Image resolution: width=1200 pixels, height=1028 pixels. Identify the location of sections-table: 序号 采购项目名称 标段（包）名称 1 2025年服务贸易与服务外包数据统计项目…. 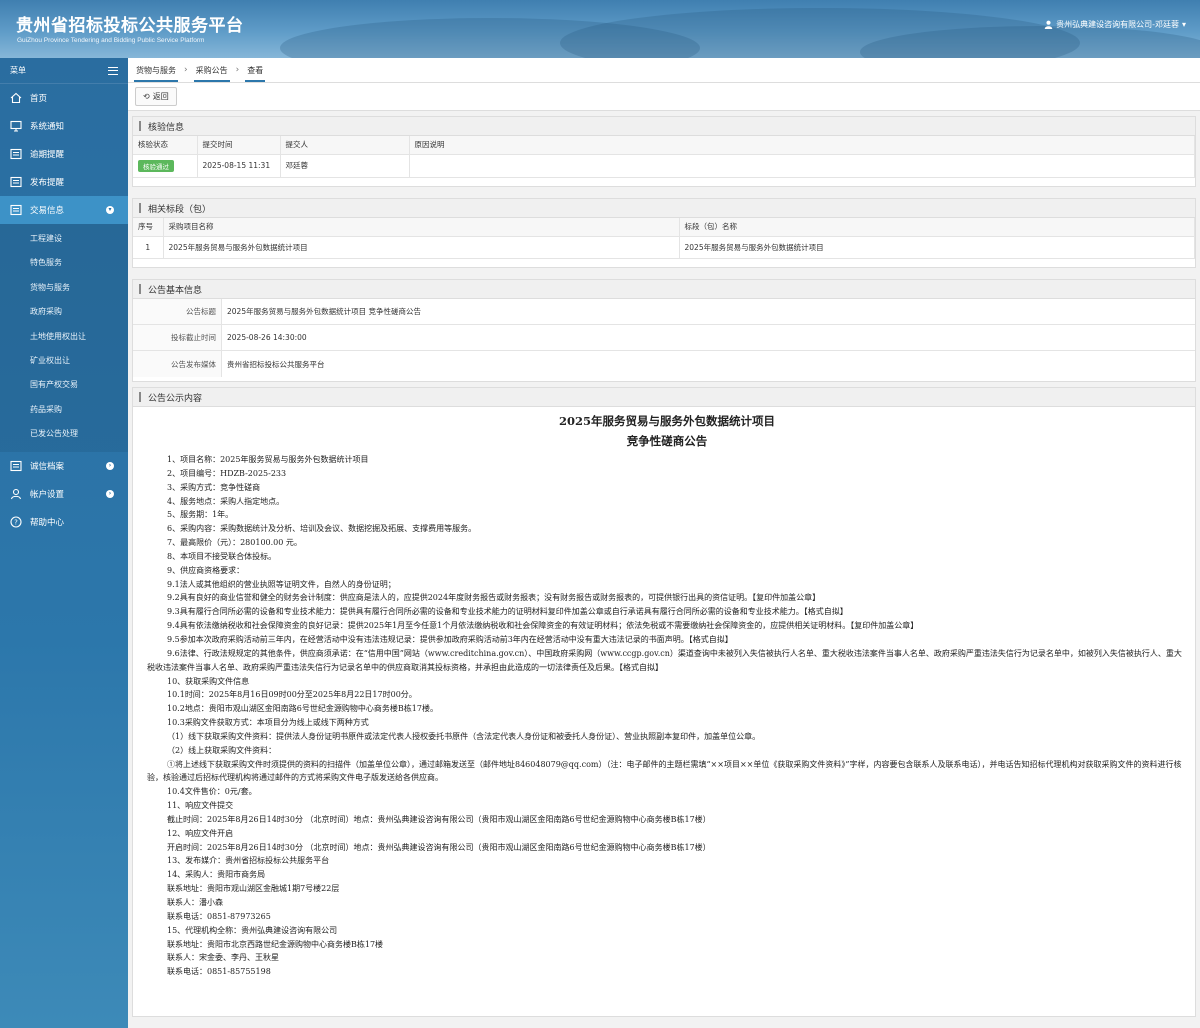
(664, 238).